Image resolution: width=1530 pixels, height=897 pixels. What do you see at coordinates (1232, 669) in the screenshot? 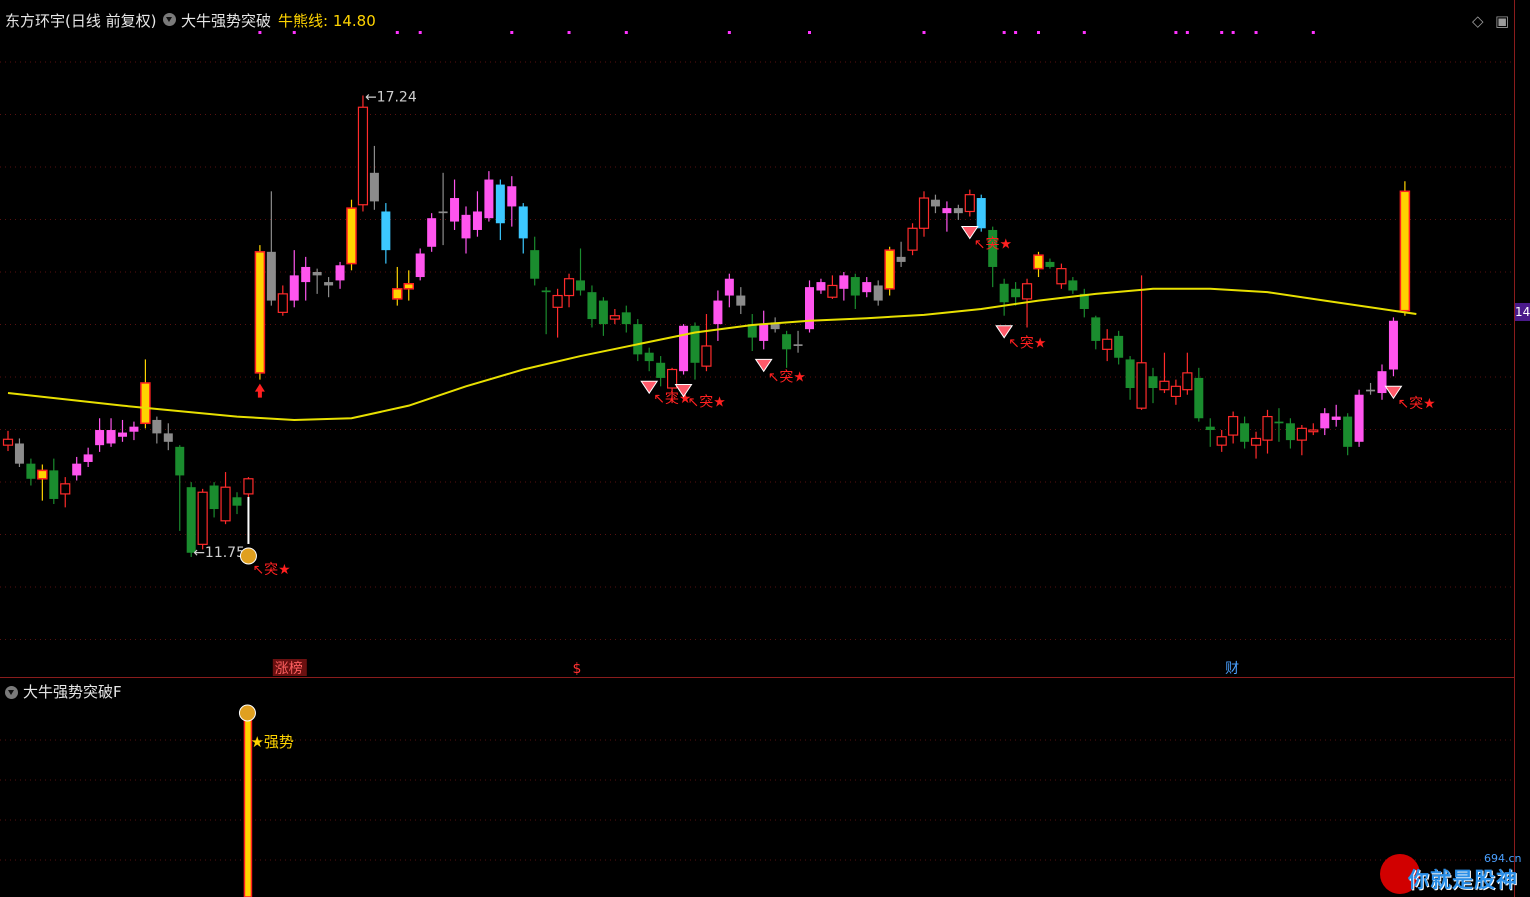
I see `event-marker: 财` at bounding box center [1232, 669].